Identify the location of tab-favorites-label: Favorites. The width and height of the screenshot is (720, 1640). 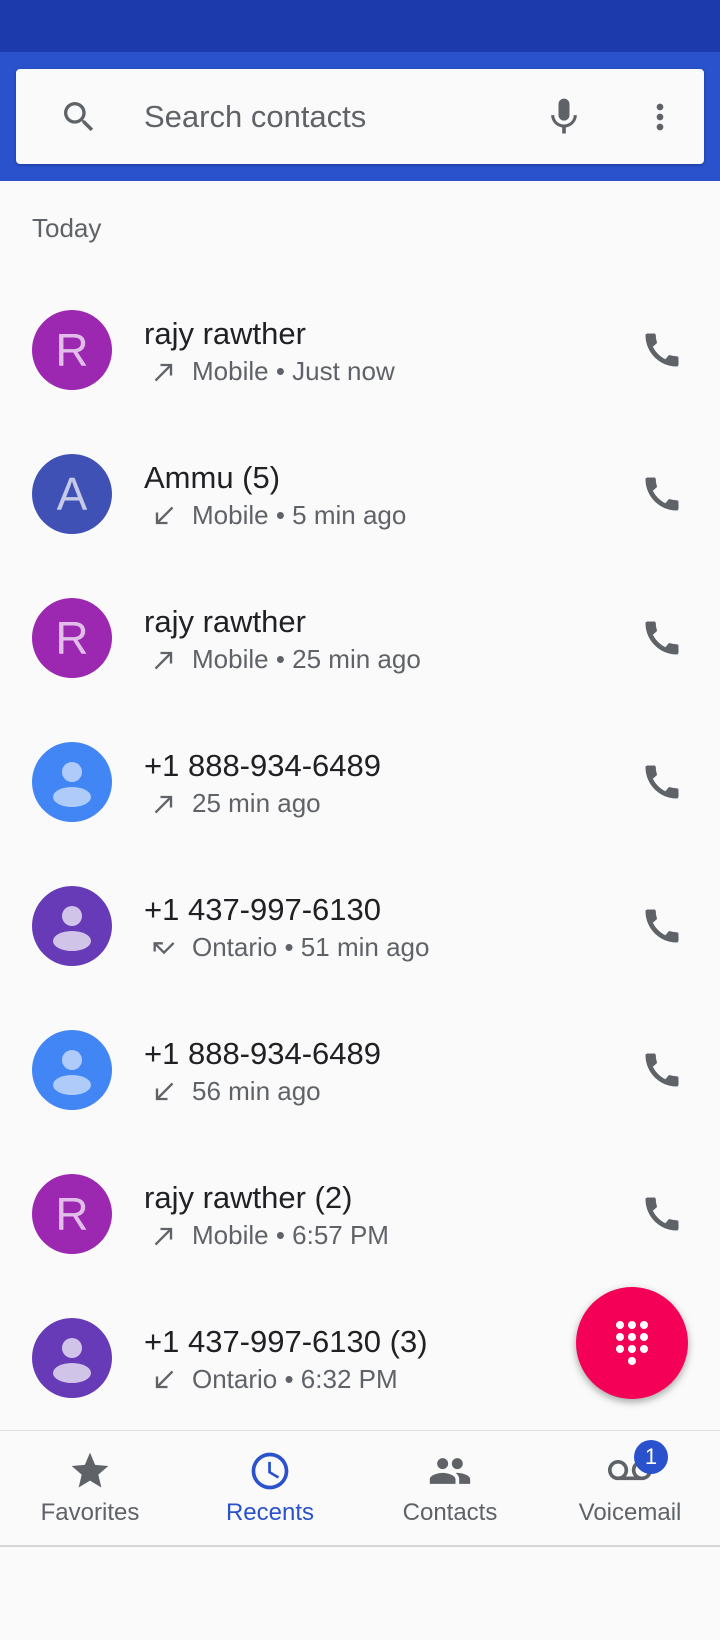
(90, 1512).